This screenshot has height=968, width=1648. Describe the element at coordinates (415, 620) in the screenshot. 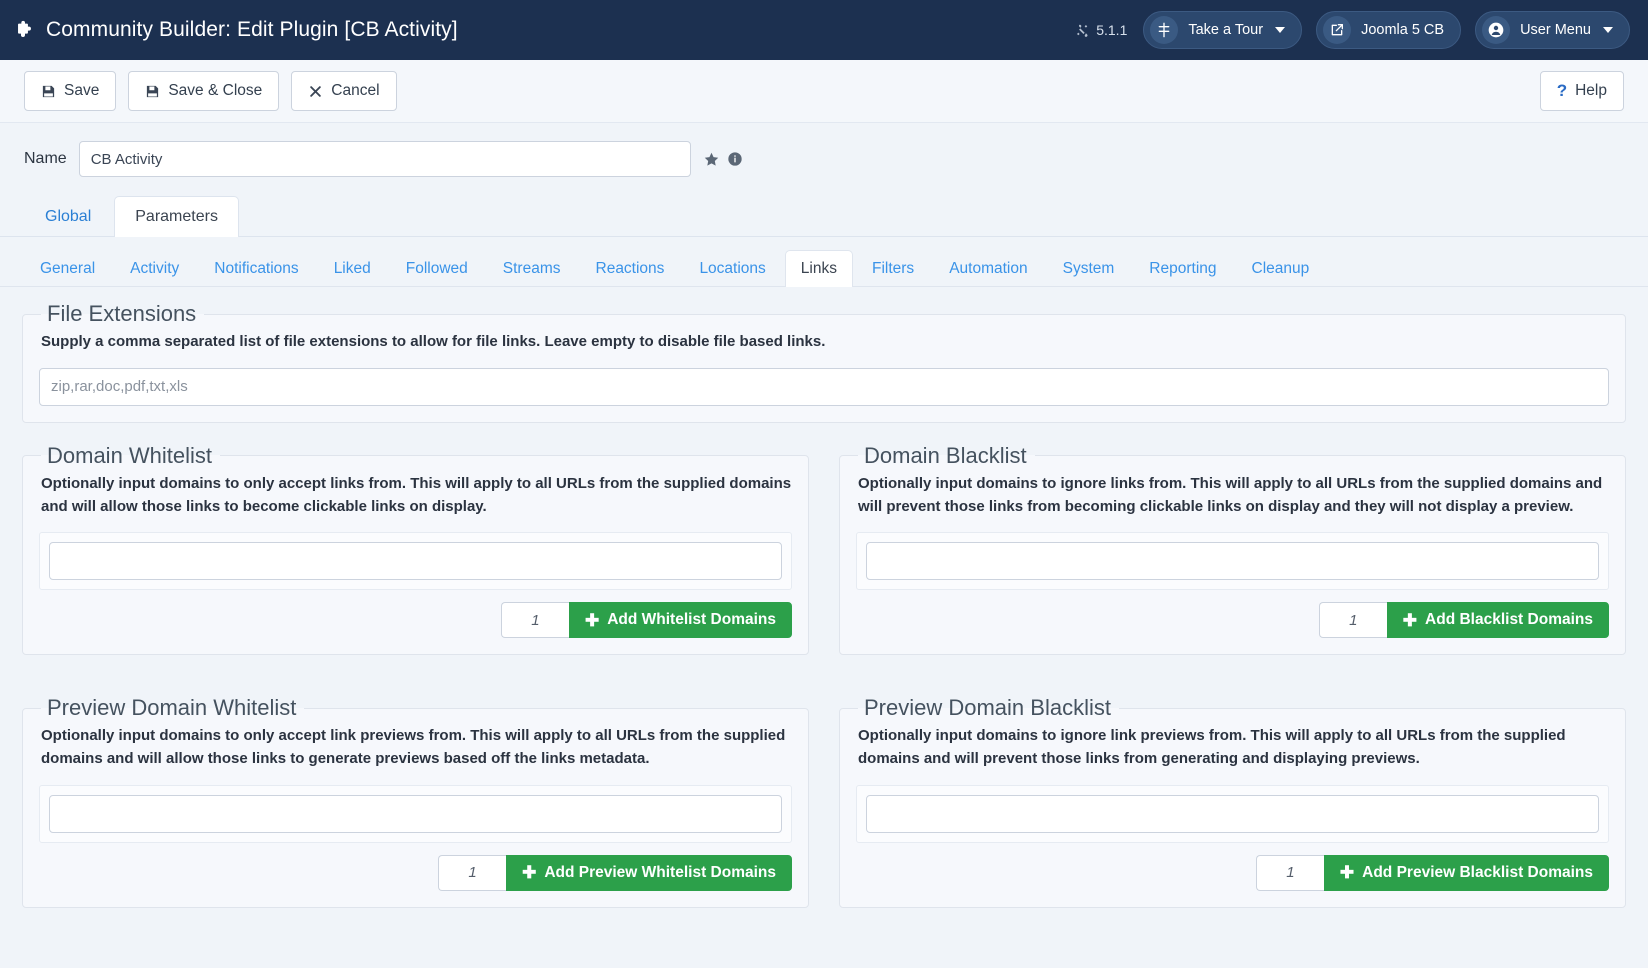

I see `domain-whitelist-add-row: ✚ Add Whitelist Domains` at that location.